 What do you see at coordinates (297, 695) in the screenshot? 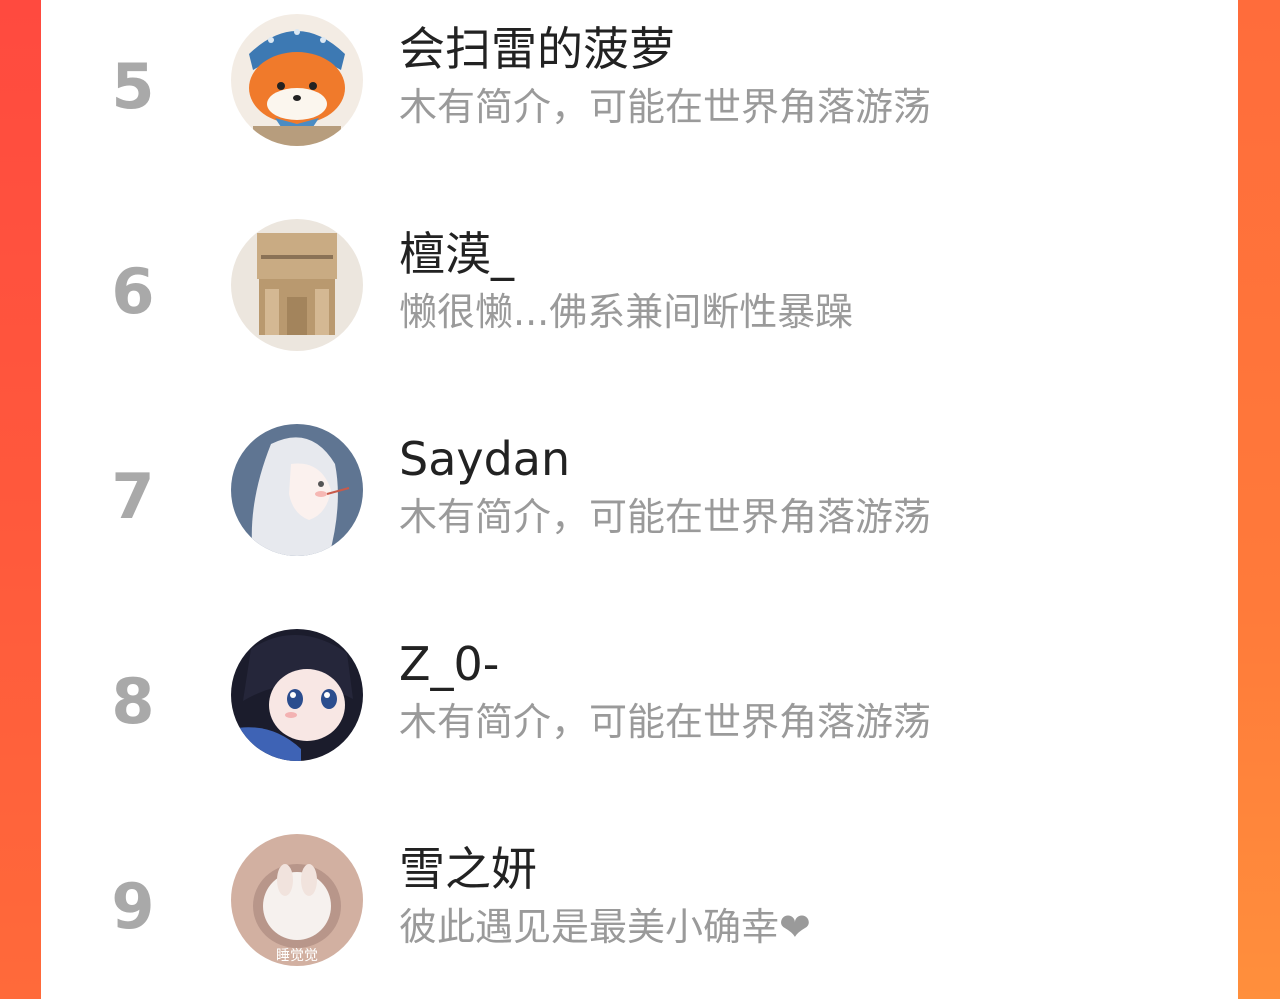
I see `anime-face-avatar` at bounding box center [297, 695].